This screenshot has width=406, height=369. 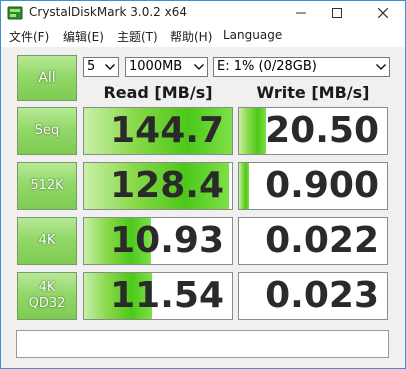 What do you see at coordinates (203, 13) in the screenshot?
I see `title-bar: CrystalDiskMark 3.0.2 x64` at bounding box center [203, 13].